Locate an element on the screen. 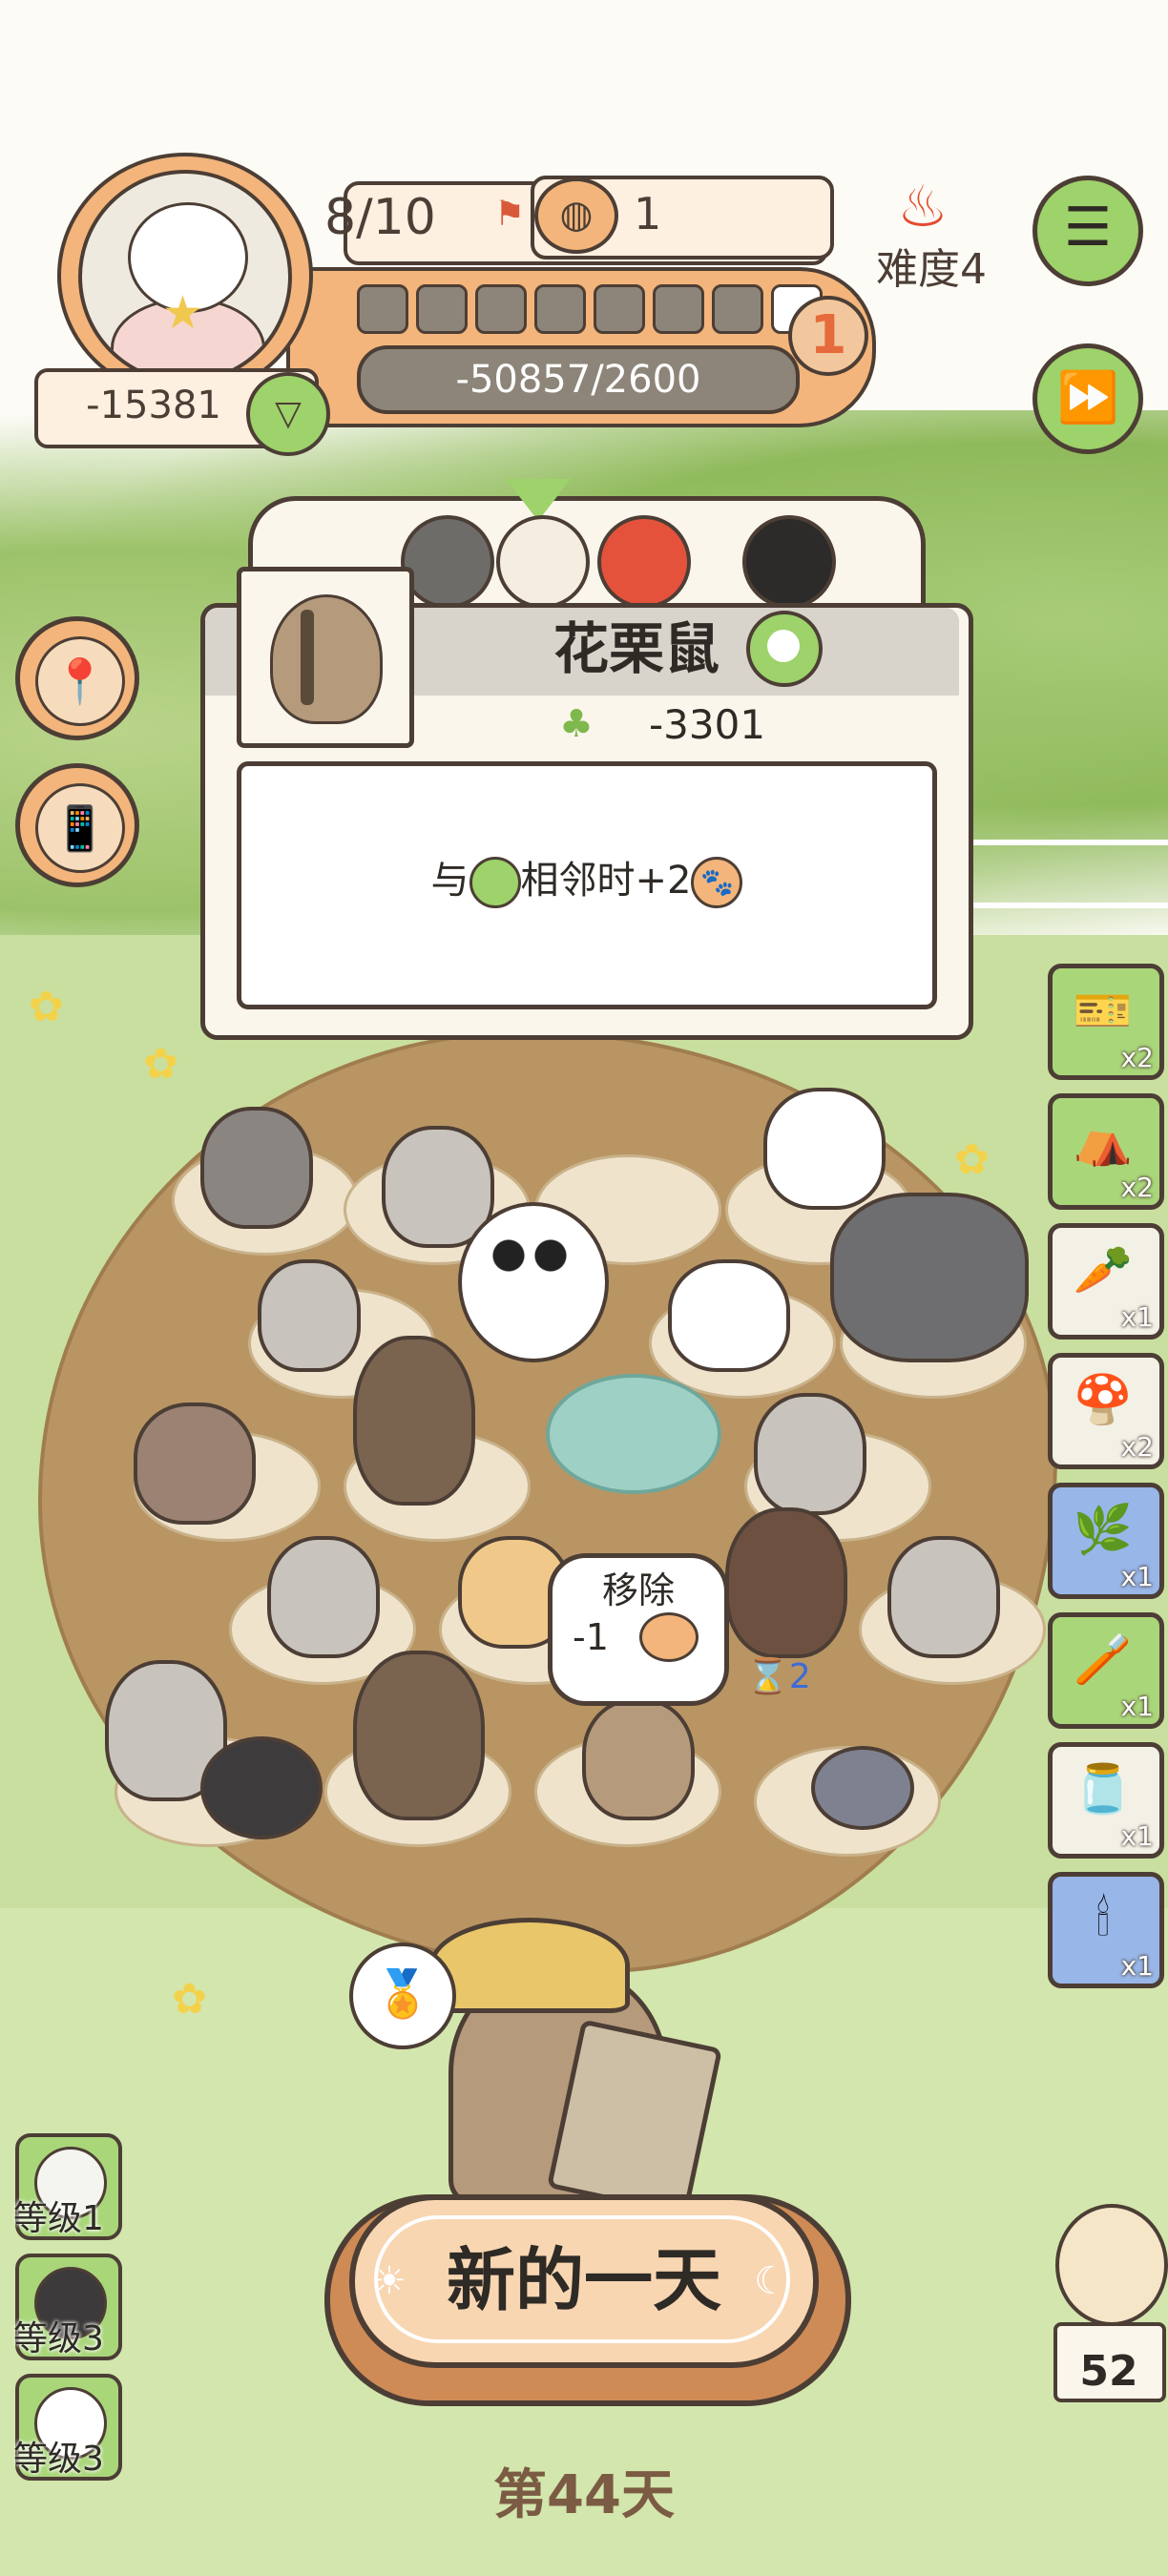 This screenshot has height=2576, width=1168. owl-animal is located at coordinates (256, 1168).